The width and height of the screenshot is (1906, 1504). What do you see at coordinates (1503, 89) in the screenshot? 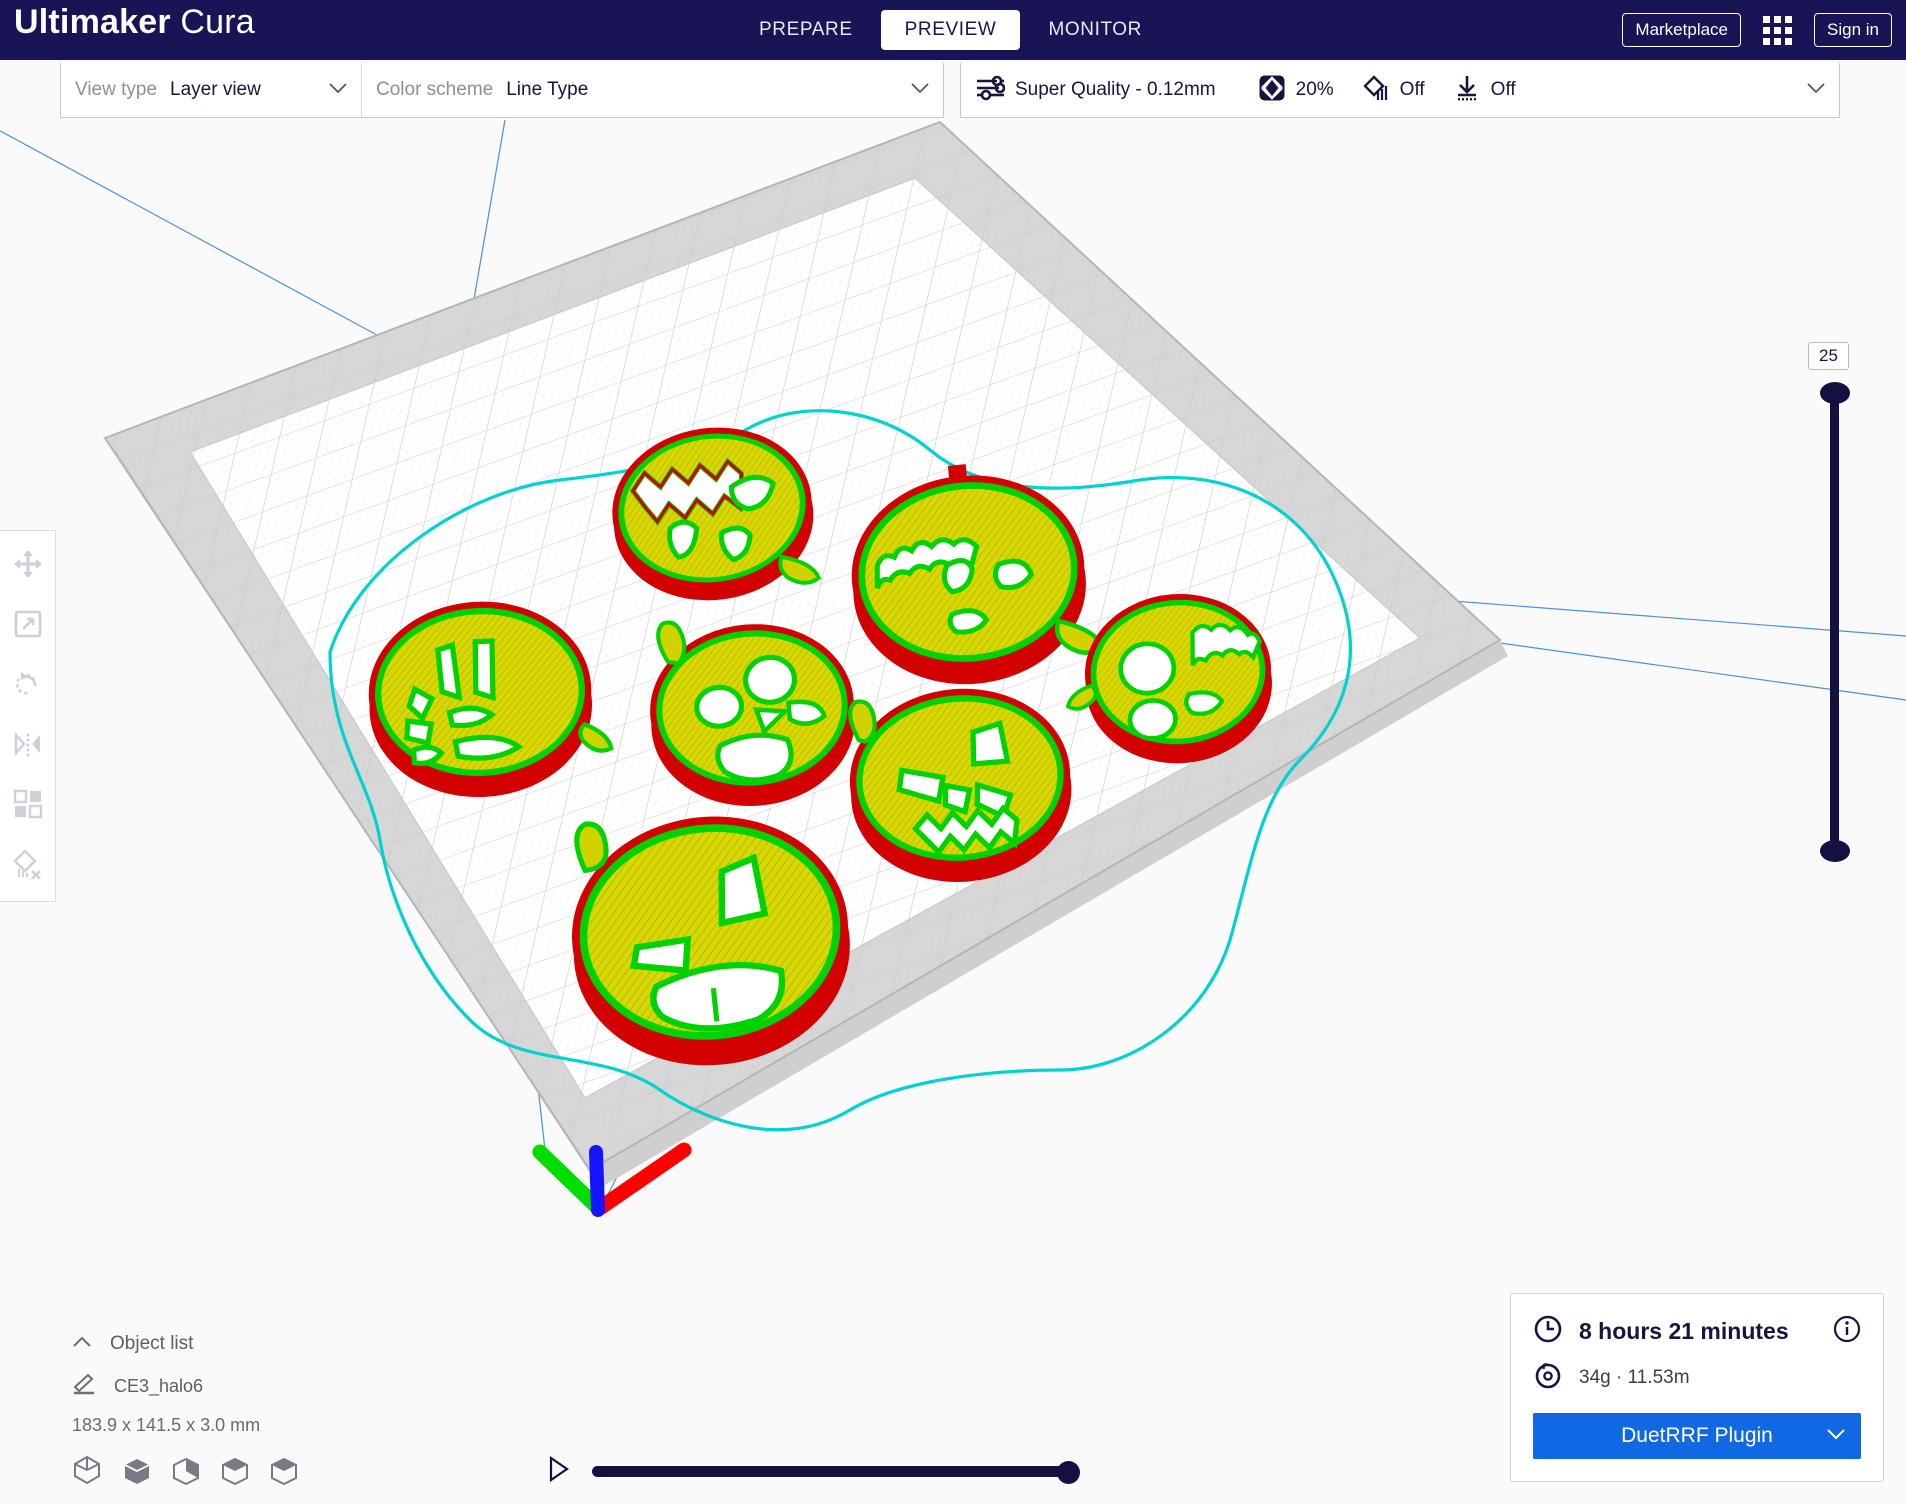
I see `adhesion-value: Off` at bounding box center [1503, 89].